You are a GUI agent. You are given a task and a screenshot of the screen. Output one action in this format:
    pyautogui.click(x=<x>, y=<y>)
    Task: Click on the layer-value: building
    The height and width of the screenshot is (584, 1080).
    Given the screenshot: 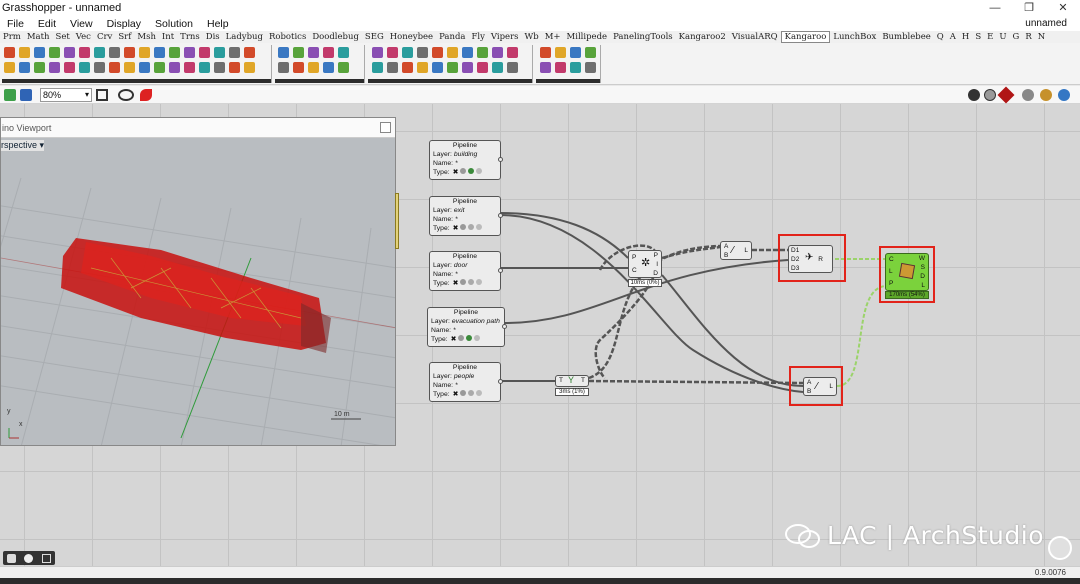 What is the action you would take?
    pyautogui.click(x=465, y=154)
    